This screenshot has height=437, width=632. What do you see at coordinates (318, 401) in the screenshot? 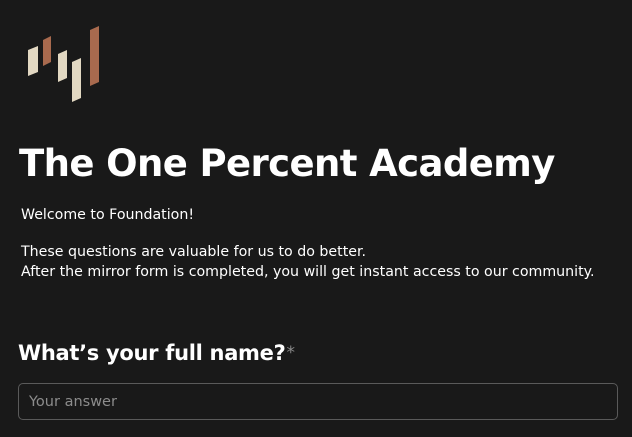
I see `full-name-input` at bounding box center [318, 401].